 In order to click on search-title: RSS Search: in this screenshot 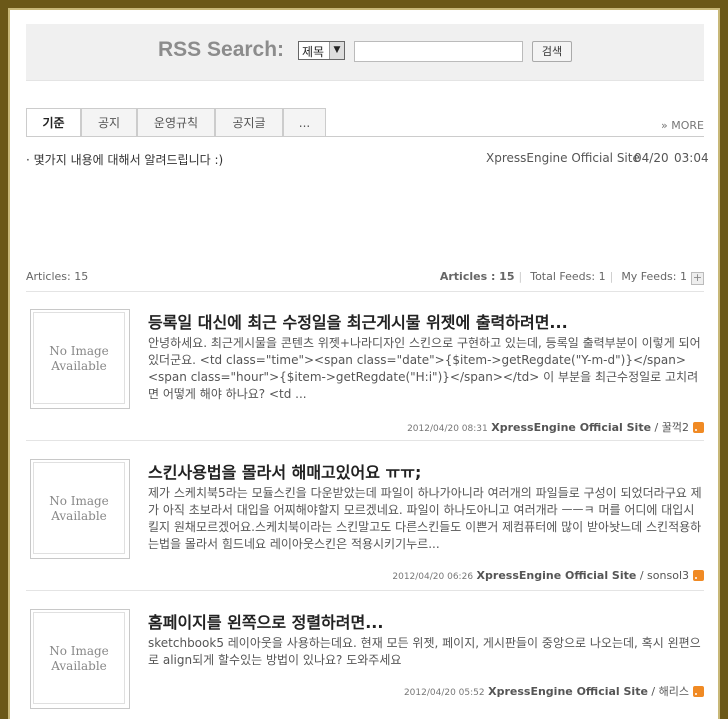, I will do `click(221, 49)`.